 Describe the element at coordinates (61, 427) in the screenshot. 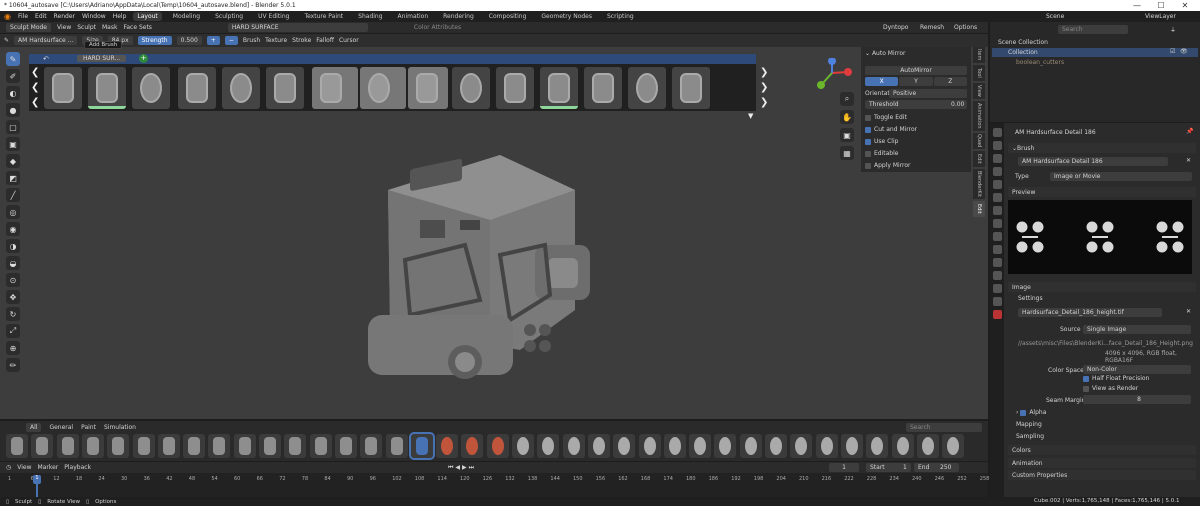

I see `shelf-tab-general: General` at that location.